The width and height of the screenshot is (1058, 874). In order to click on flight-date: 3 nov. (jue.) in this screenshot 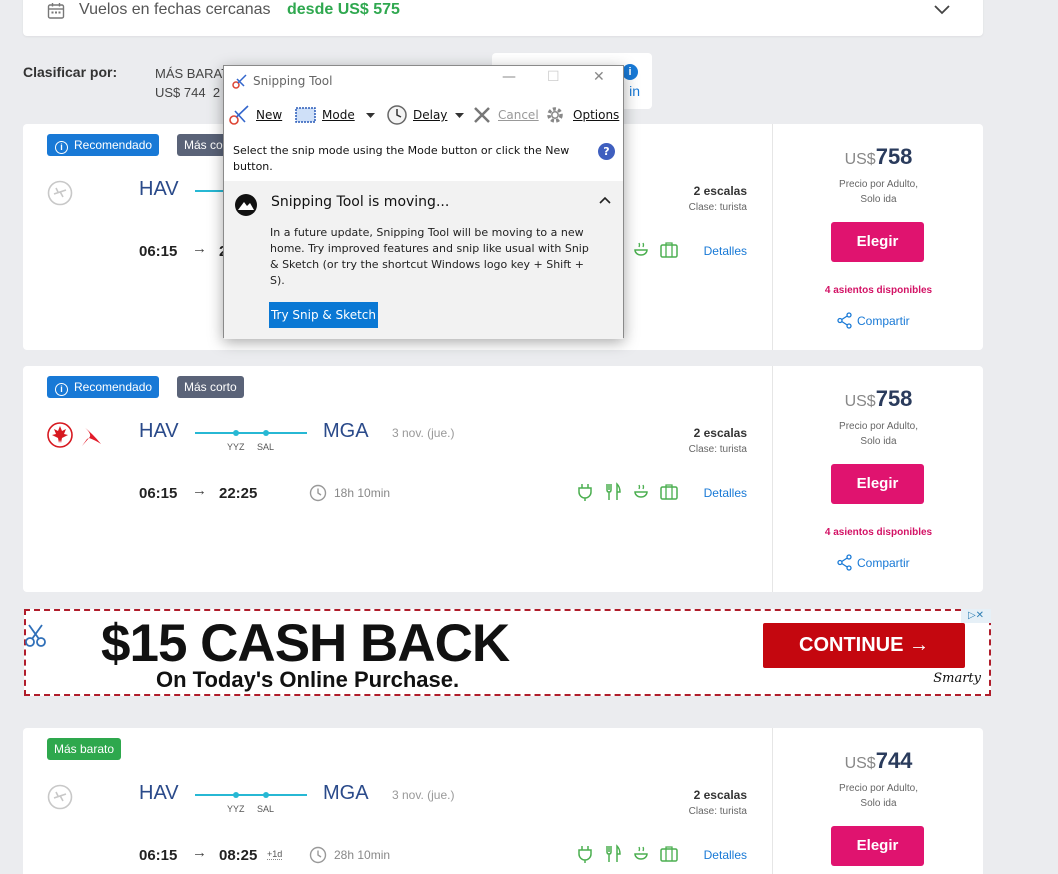, I will do `click(423, 433)`.